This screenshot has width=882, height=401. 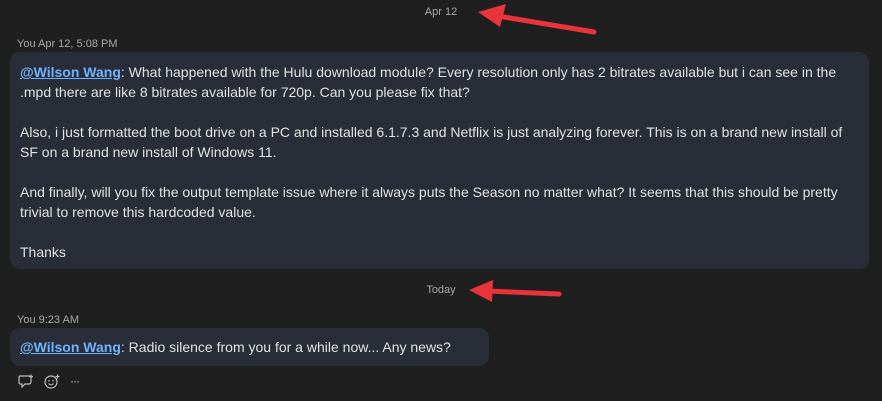 I want to click on date-divider-label: Today, so click(x=441, y=290).